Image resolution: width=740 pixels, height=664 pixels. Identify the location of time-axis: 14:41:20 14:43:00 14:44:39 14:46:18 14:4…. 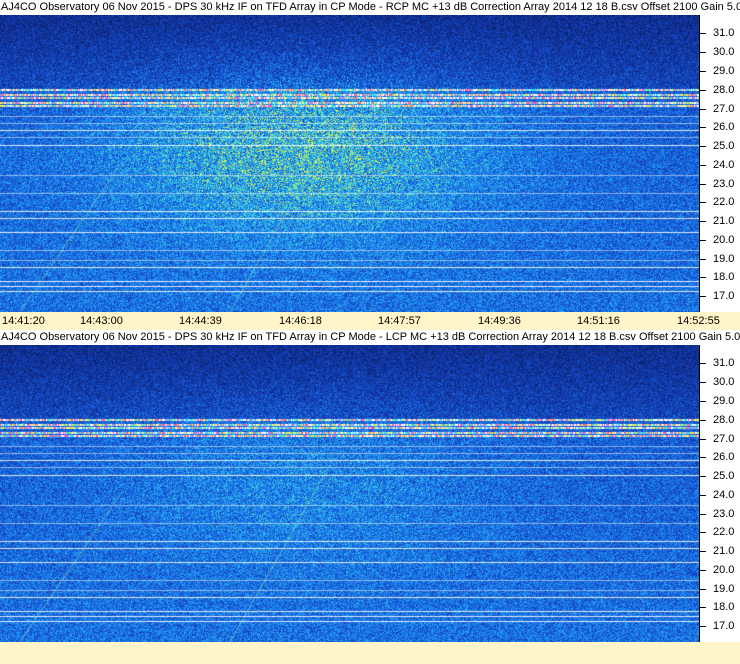
(370, 321).